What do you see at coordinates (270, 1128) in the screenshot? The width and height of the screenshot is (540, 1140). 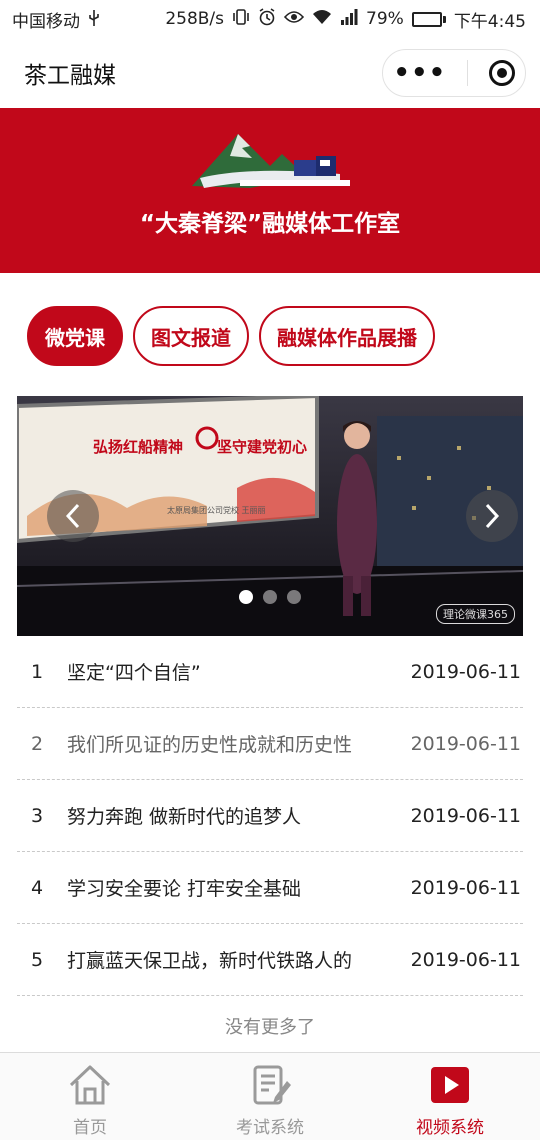 I see `tab-exam-label: 考试系统` at bounding box center [270, 1128].